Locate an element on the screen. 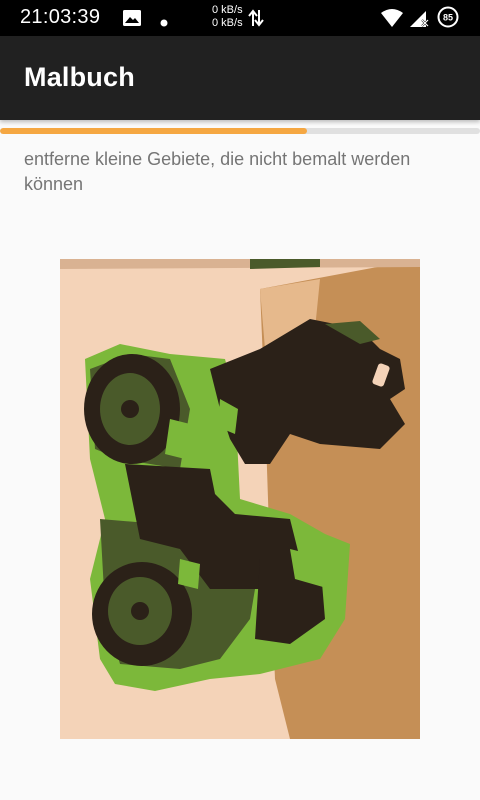  battery-icon: 85 is located at coordinates (448, 19).